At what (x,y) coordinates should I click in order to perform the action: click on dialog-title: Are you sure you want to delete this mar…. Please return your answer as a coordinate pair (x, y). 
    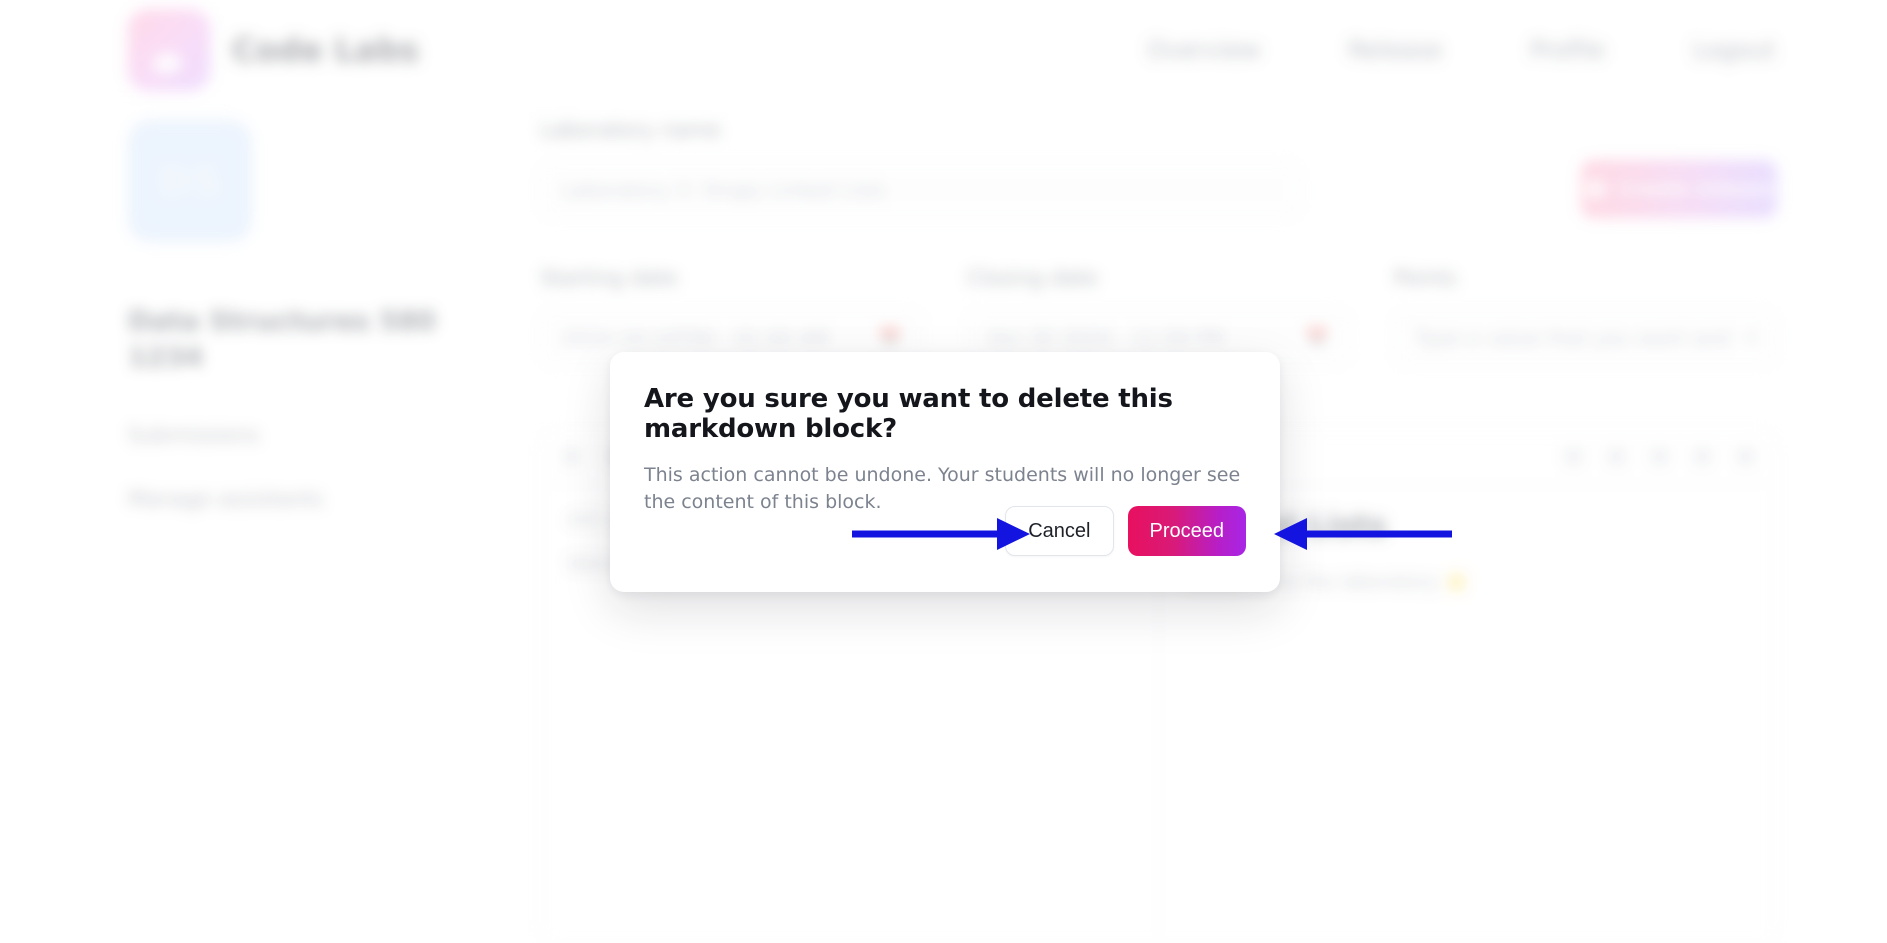
    Looking at the image, I should click on (908, 414).